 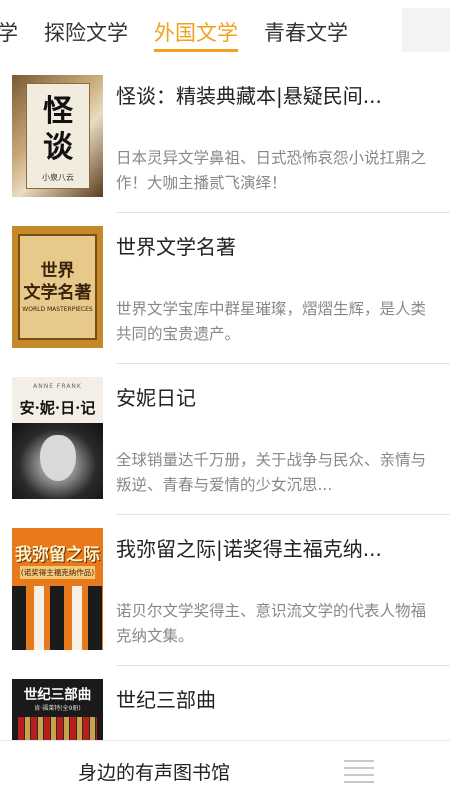 What do you see at coordinates (166, 700) in the screenshot?
I see `book-title: 世纪三部曲` at bounding box center [166, 700].